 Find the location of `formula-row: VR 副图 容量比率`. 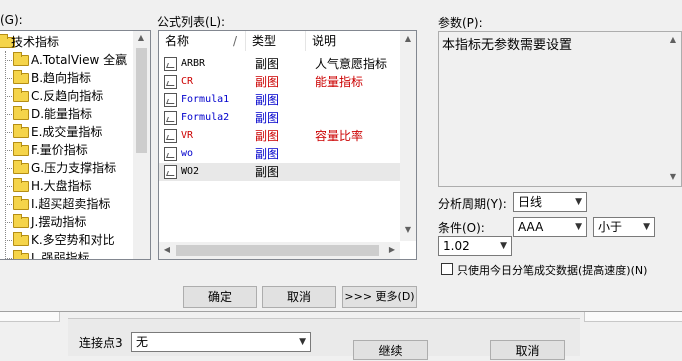

formula-row: VR 副图 容量比率 is located at coordinates (280, 136).